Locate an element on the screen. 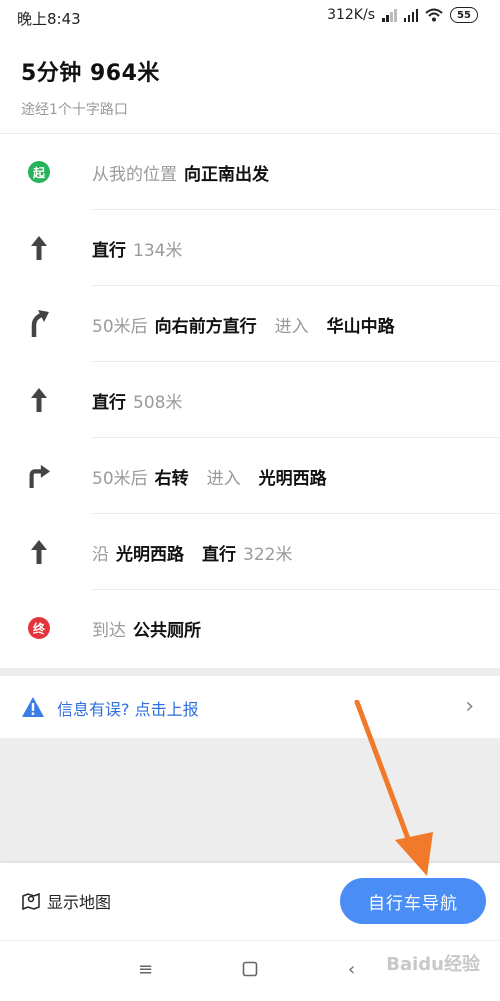  back-icon: ‹ is located at coordinates (351, 969).